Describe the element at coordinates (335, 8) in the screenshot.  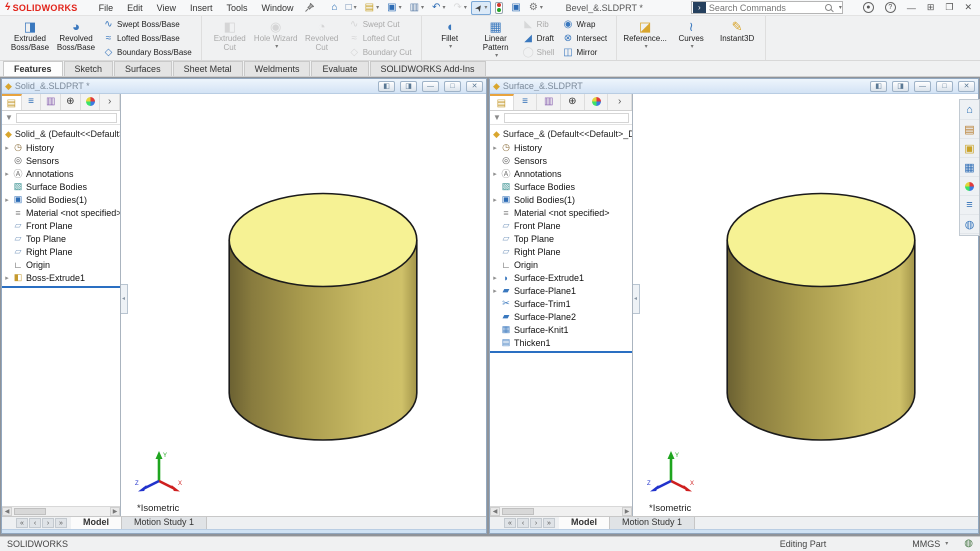
I see `home-button: ⌂` at that location.